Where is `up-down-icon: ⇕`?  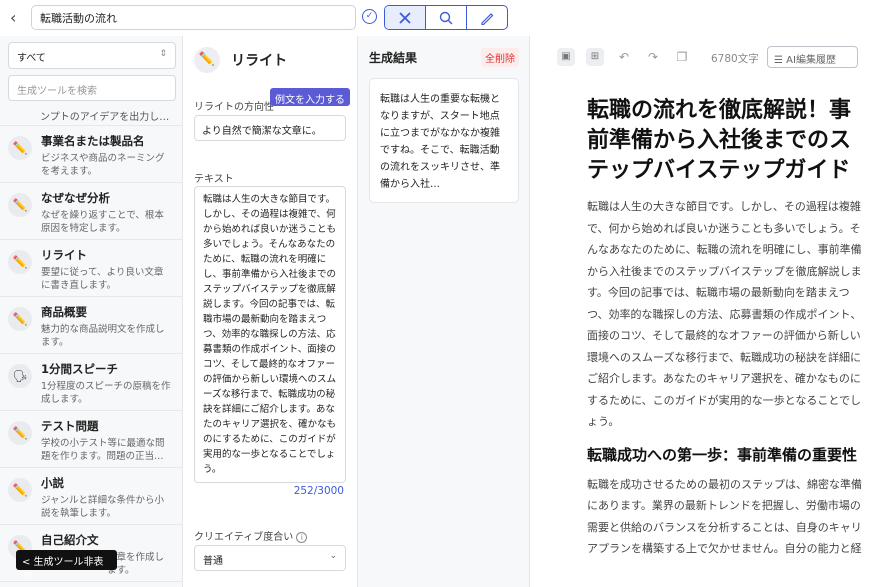 up-down-icon: ⇕ is located at coordinates (163, 54).